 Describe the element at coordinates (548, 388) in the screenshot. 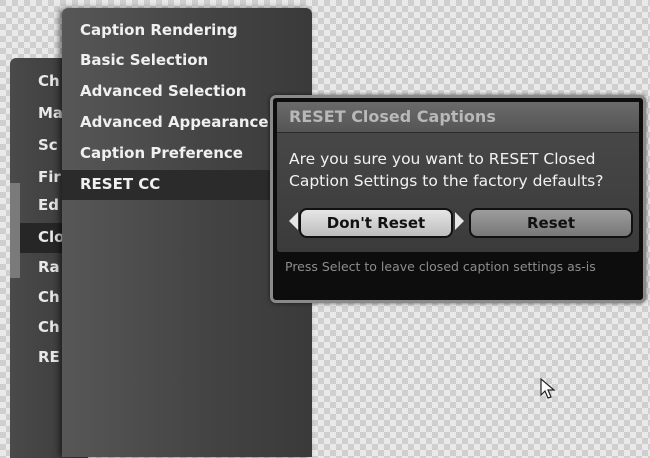

I see `mouse-pointer-icon` at that location.